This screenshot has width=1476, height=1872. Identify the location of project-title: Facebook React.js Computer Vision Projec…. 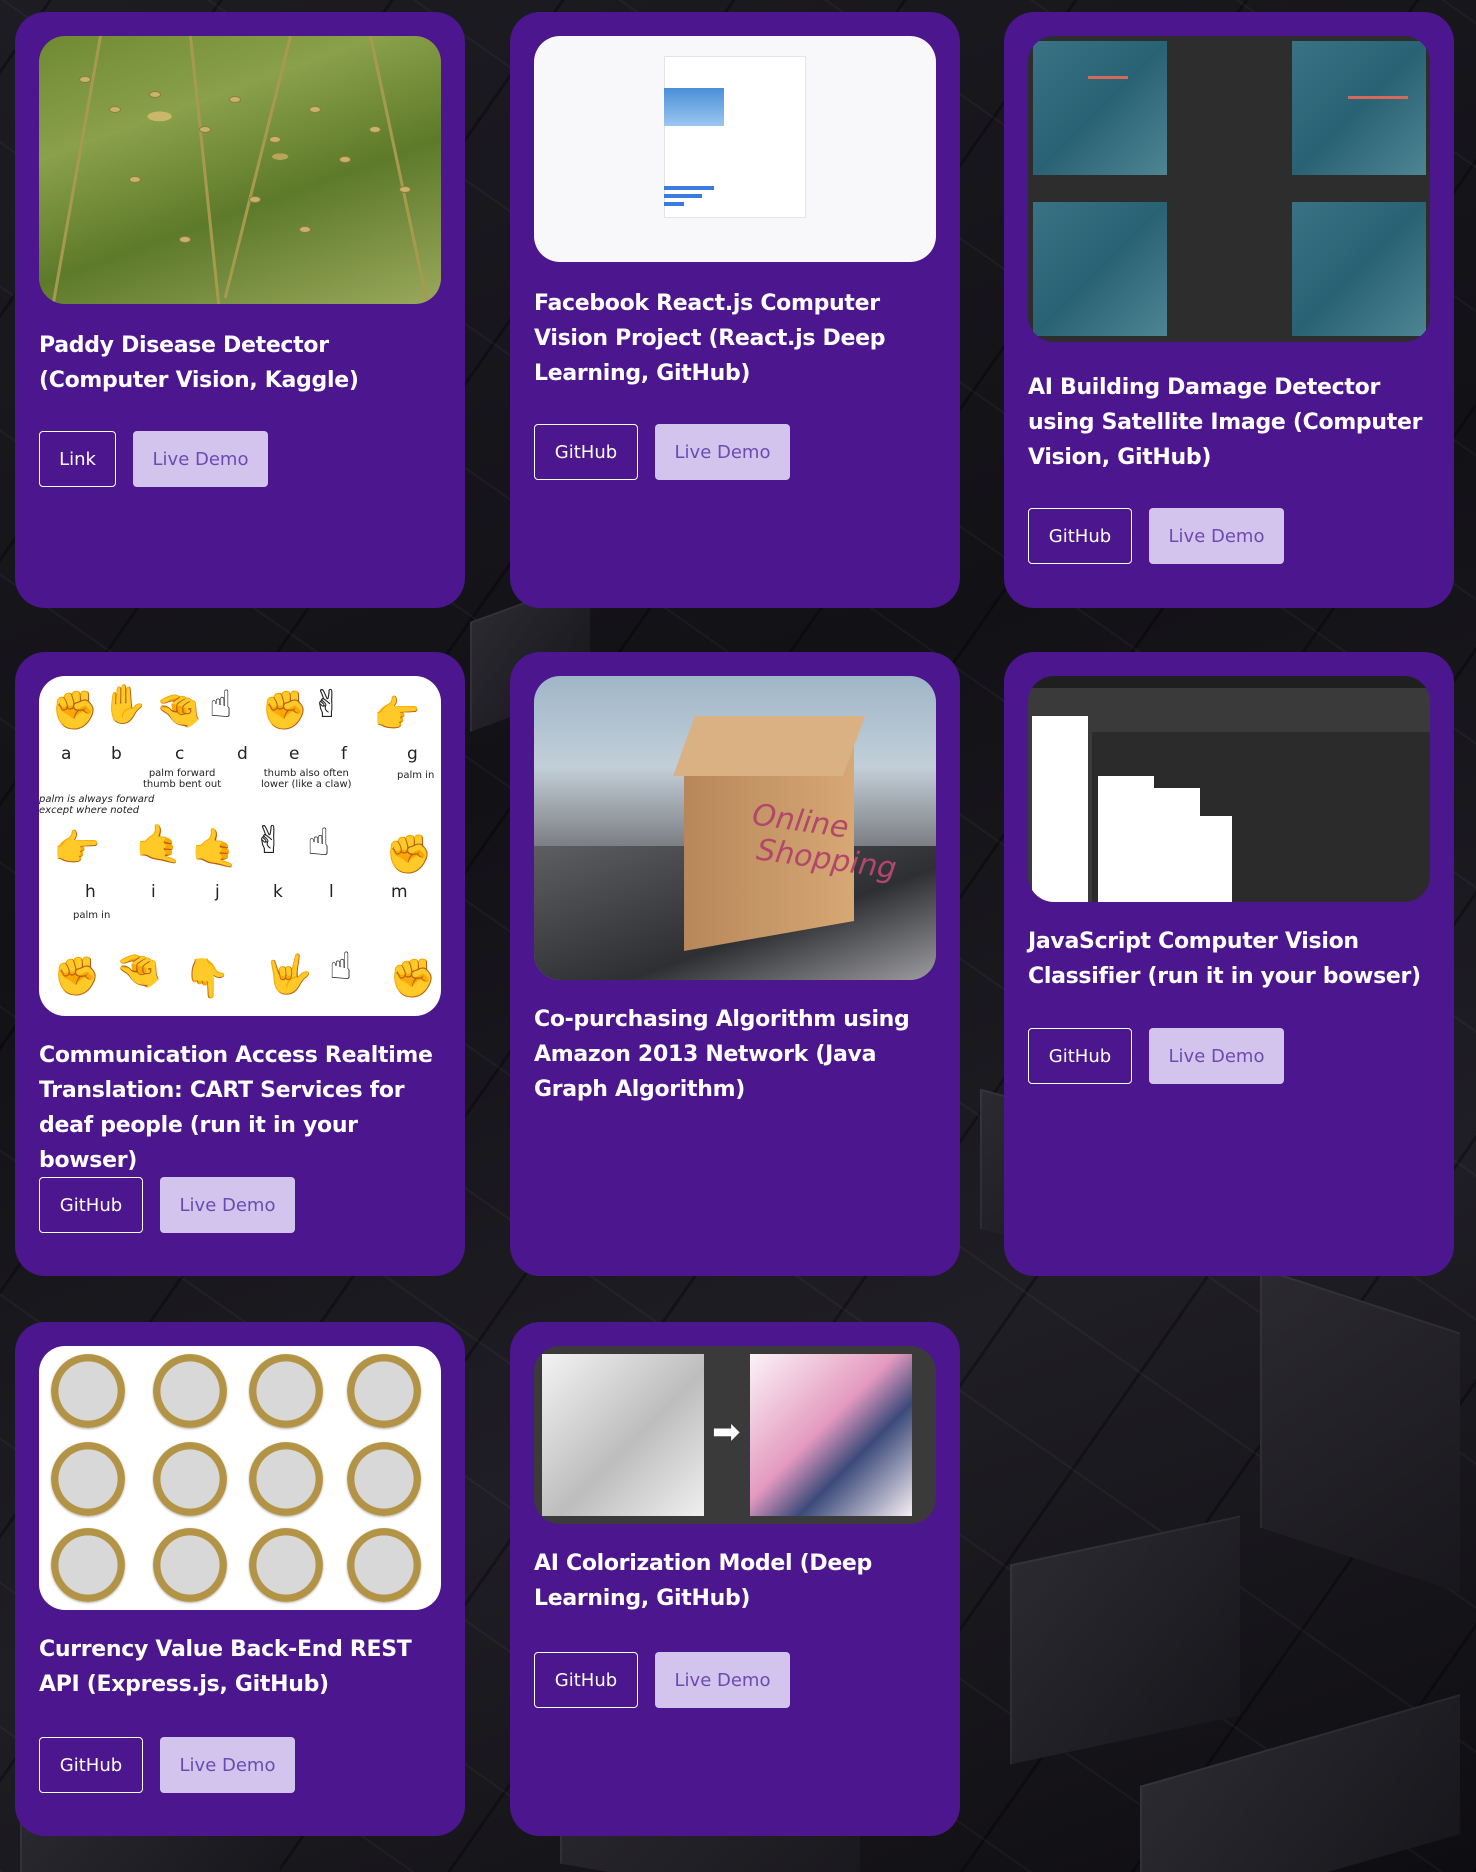
(710, 338).